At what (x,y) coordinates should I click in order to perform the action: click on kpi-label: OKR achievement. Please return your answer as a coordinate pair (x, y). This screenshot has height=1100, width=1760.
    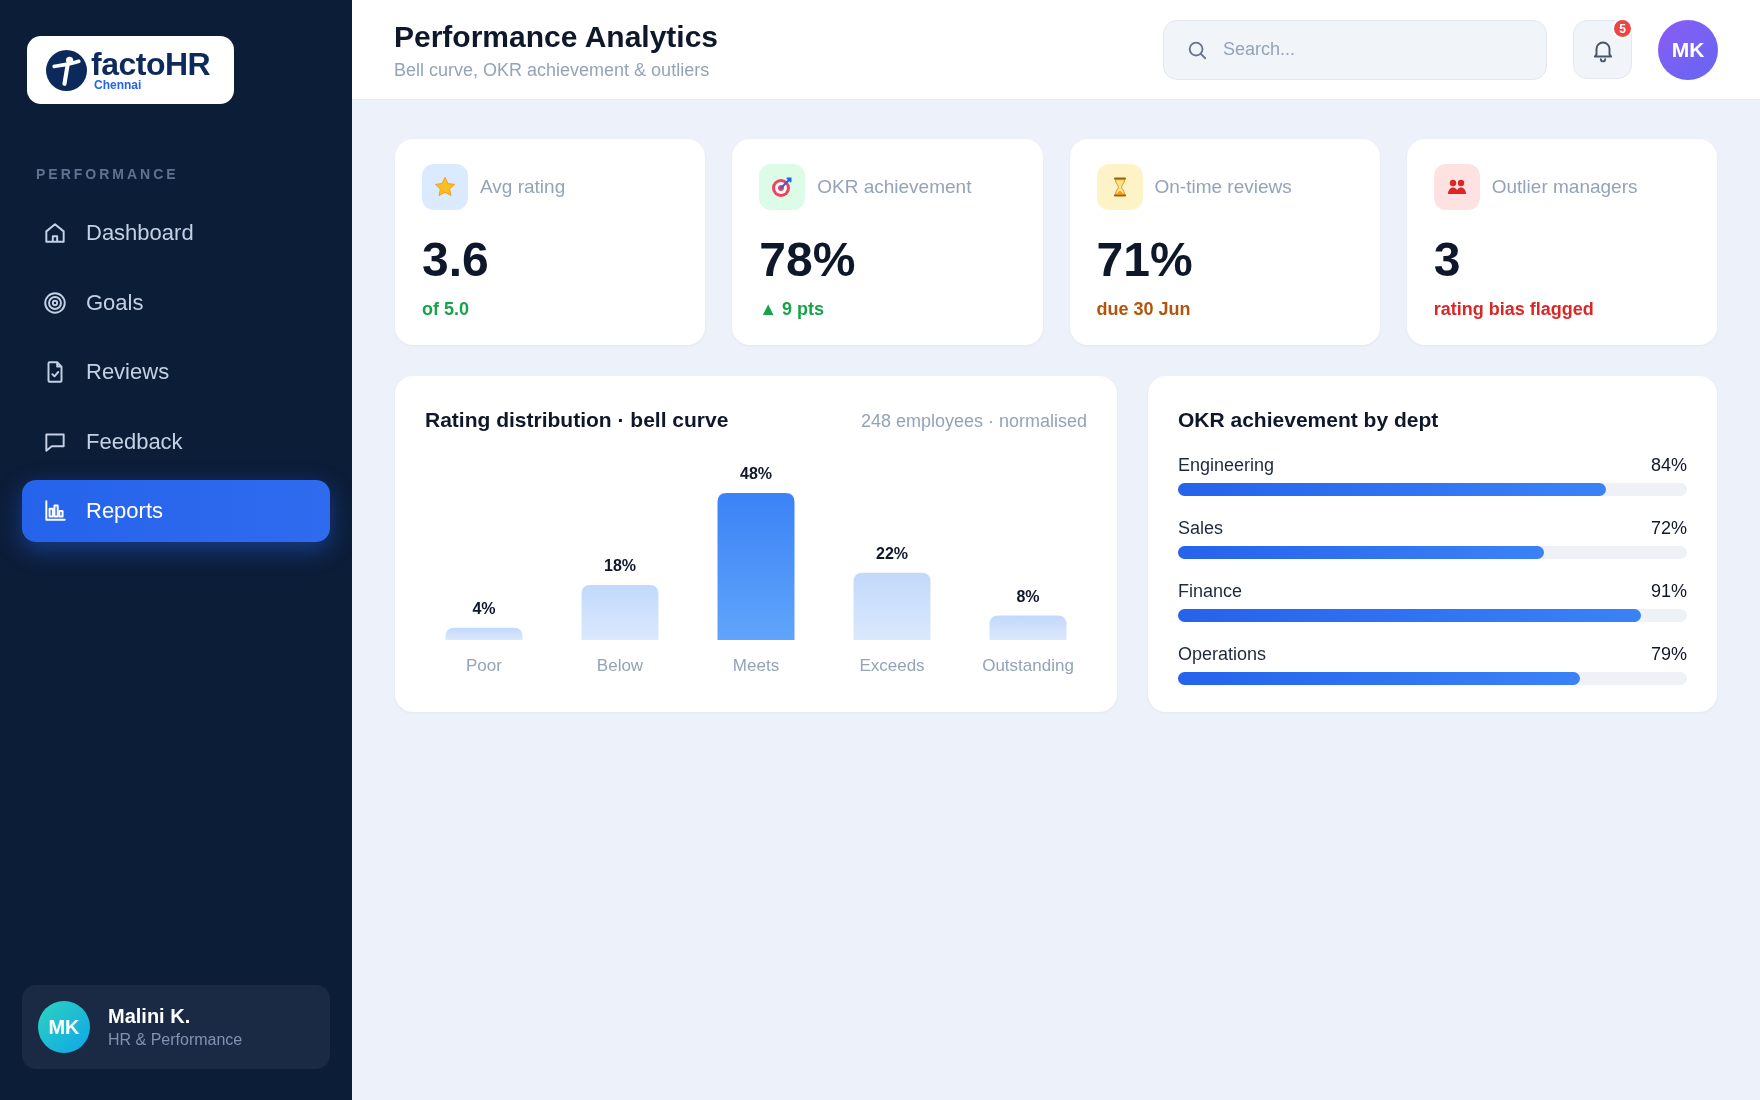
    Looking at the image, I should click on (894, 187).